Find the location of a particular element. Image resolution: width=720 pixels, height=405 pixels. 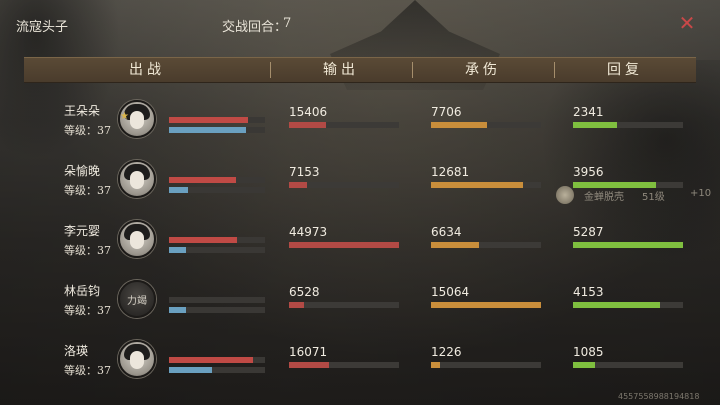

damage-value: 15064 is located at coordinates (450, 292).